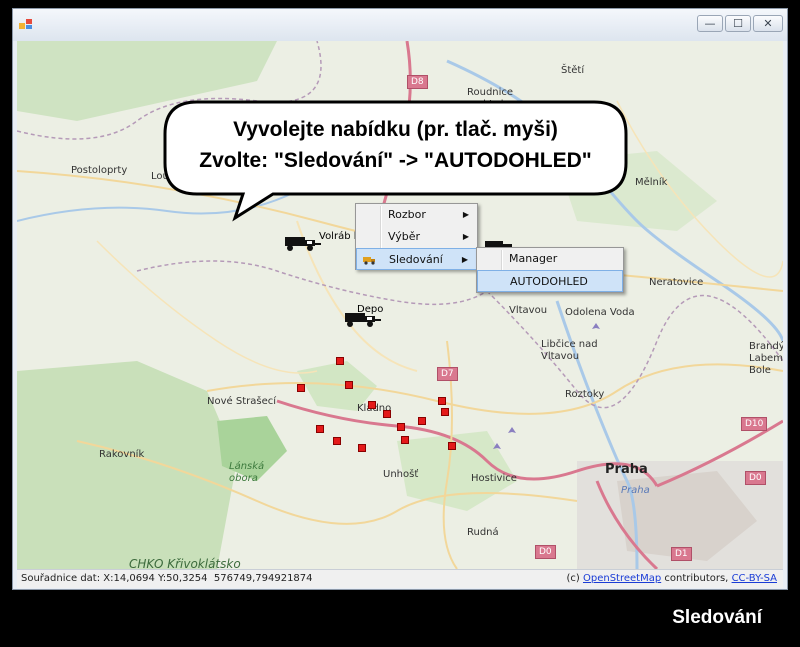 This screenshot has width=800, height=647. I want to click on place-label: Lánská obora, so click(247, 472).